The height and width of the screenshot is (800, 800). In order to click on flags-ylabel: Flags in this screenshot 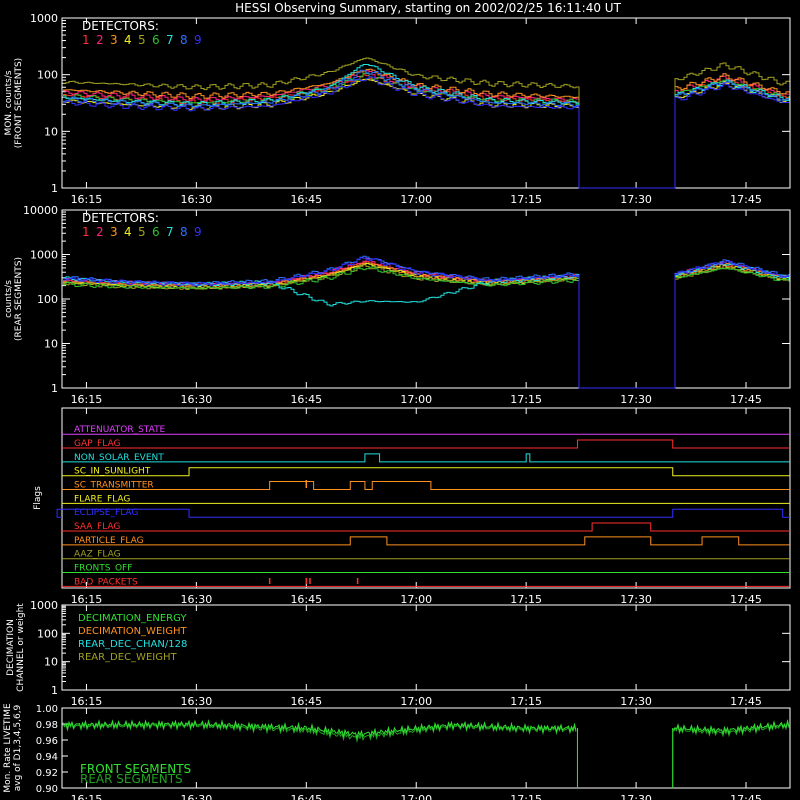, I will do `click(38, 498)`.